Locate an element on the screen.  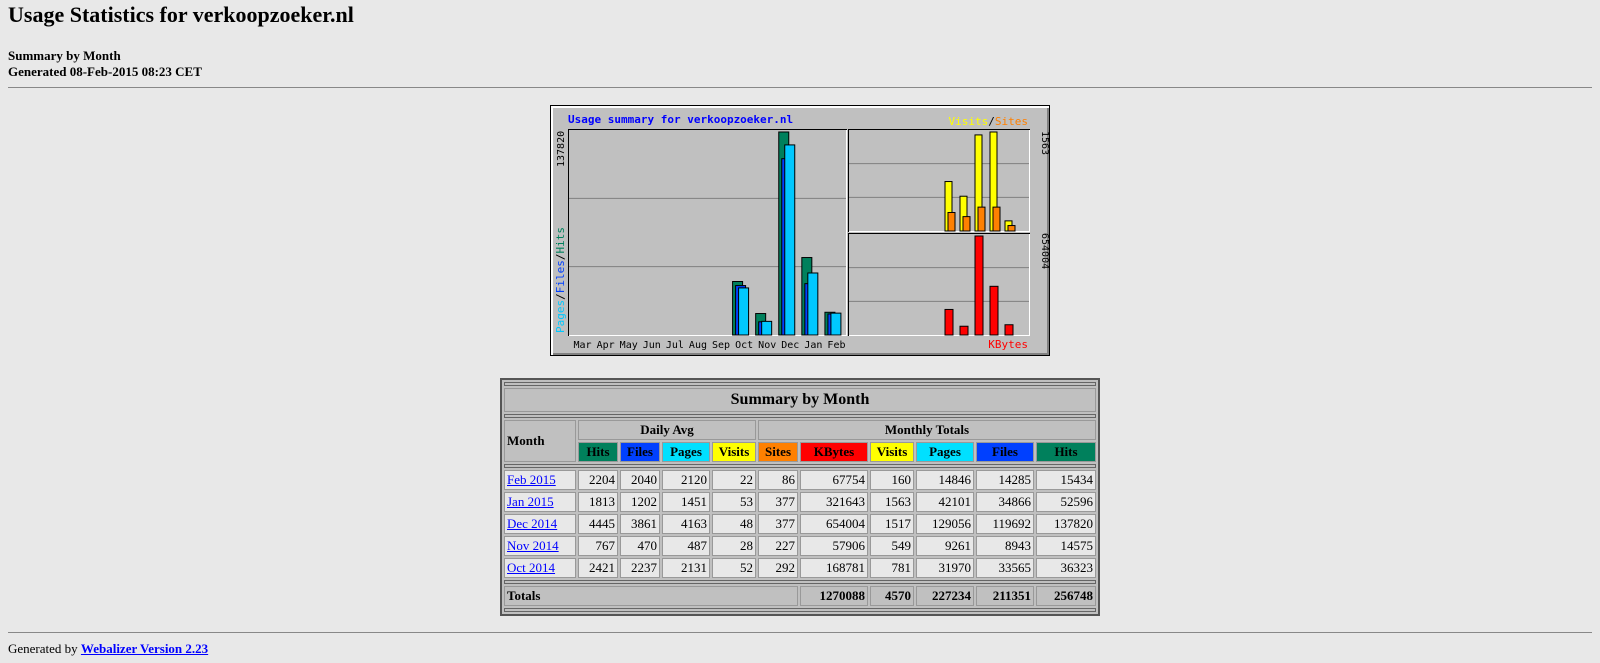
table-title: Summary by Month is located at coordinates (800, 400).